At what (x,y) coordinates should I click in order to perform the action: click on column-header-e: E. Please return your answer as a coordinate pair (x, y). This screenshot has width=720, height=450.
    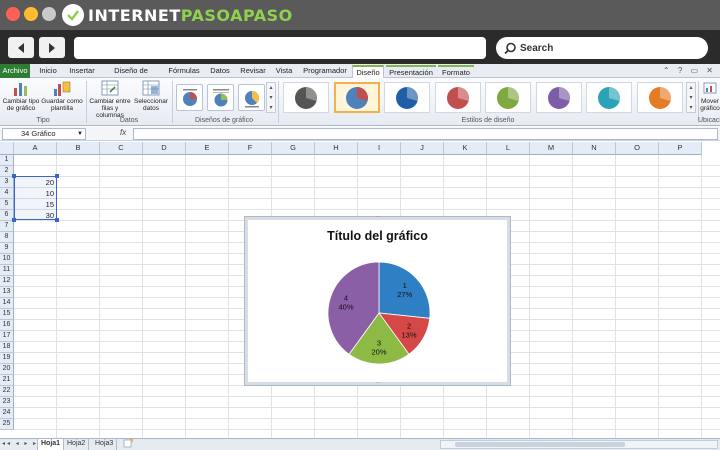
    Looking at the image, I should click on (207, 148).